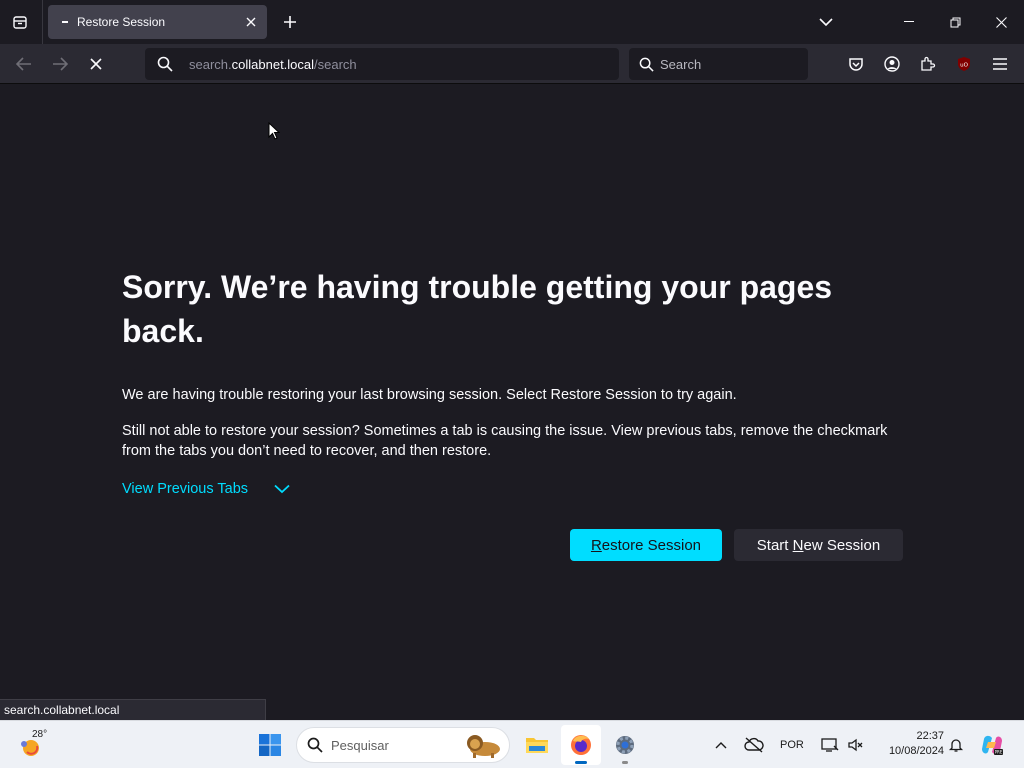 Image resolution: width=1024 pixels, height=768 pixels. What do you see at coordinates (792, 745) in the screenshot?
I see `input-language: POR` at bounding box center [792, 745].